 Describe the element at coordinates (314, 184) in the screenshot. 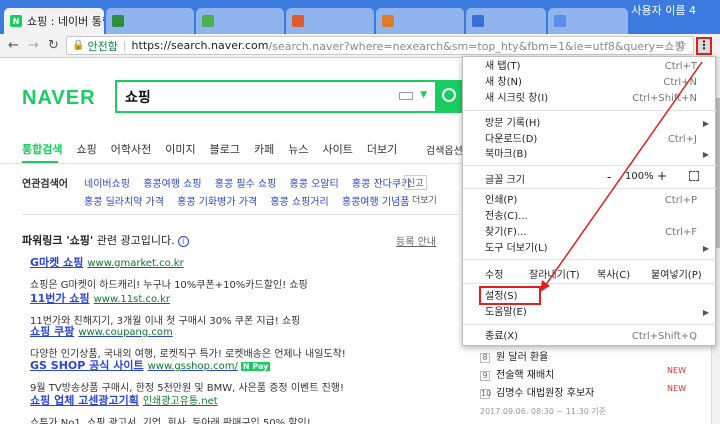

I see `related-link: 홍콩 오알티` at that location.